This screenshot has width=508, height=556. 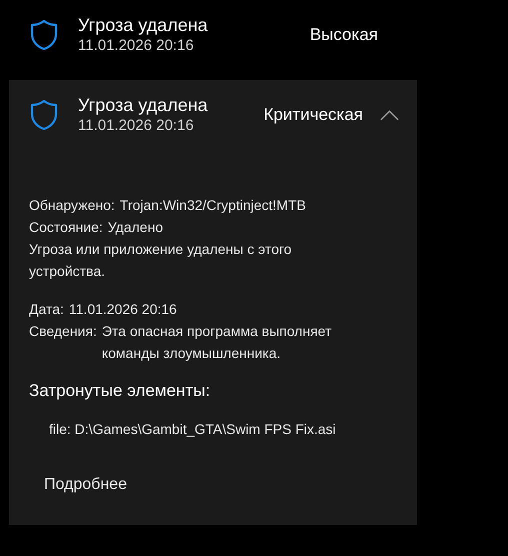 What do you see at coordinates (120, 391) in the screenshot?
I see `affected-heading: Затронутые элементы:` at bounding box center [120, 391].